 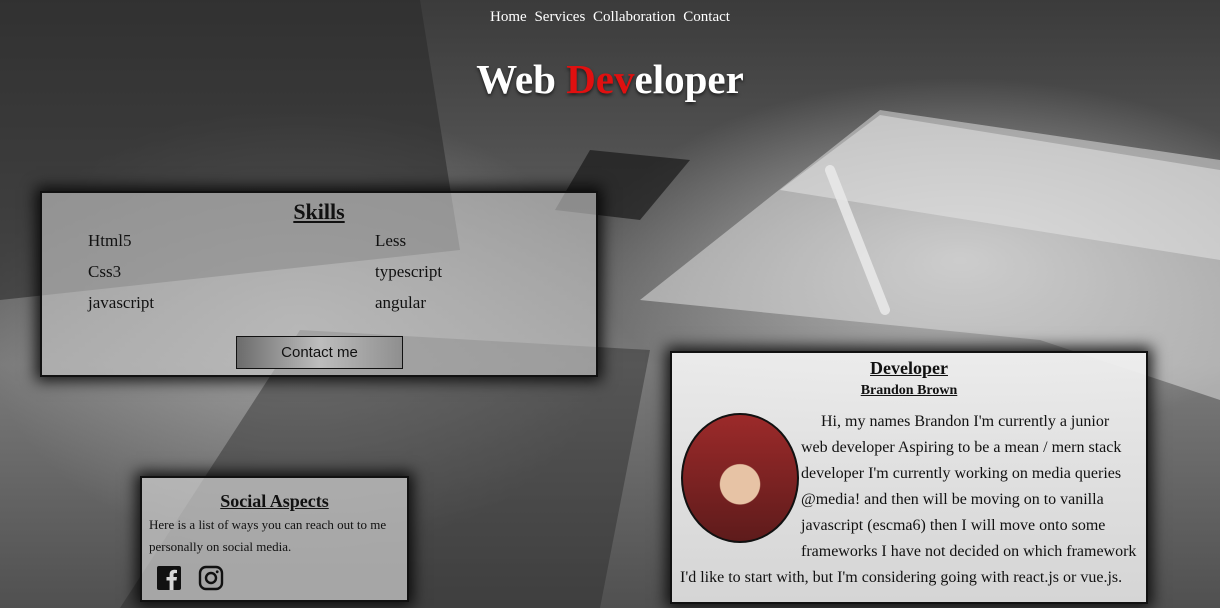 What do you see at coordinates (169, 578) in the screenshot?
I see `facebook-icon` at bounding box center [169, 578].